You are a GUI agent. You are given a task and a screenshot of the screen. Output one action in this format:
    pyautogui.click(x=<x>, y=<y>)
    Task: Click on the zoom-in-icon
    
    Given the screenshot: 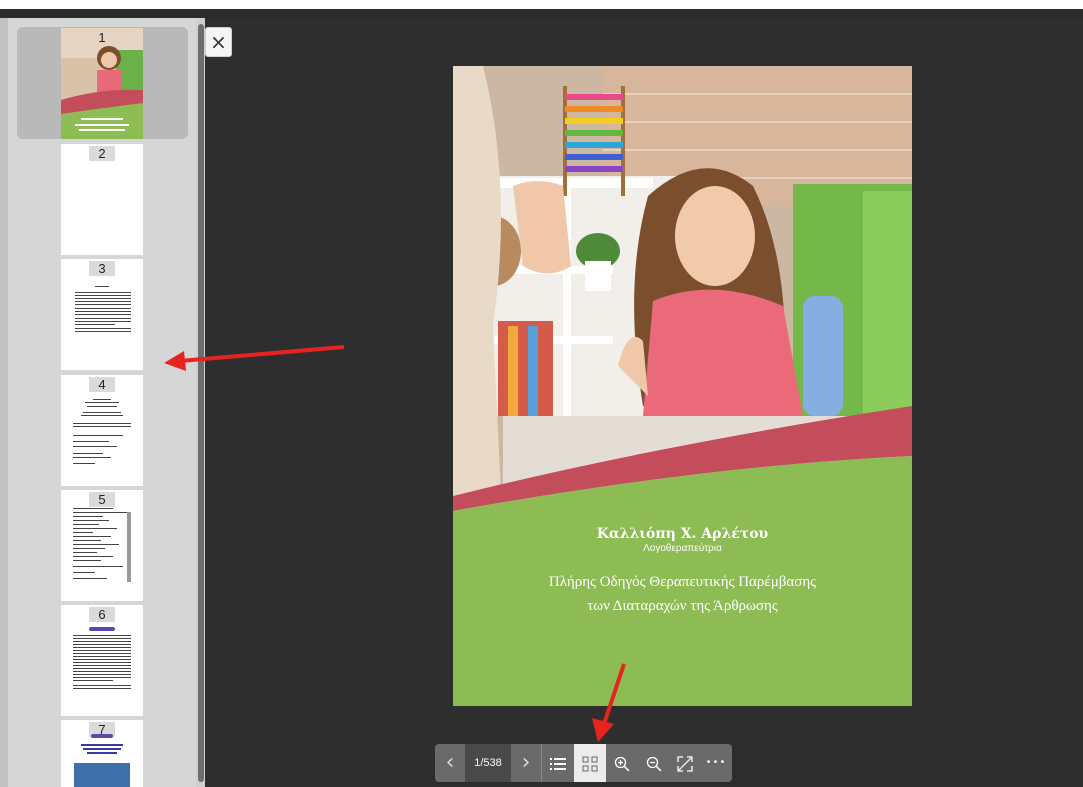 What is the action you would take?
    pyautogui.click(x=622, y=764)
    